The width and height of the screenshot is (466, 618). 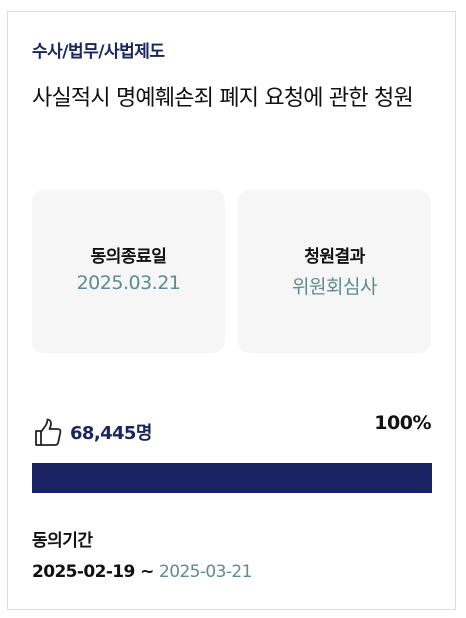 What do you see at coordinates (128, 283) in the screenshot?
I see `end-date-value: 2025.03.21` at bounding box center [128, 283].